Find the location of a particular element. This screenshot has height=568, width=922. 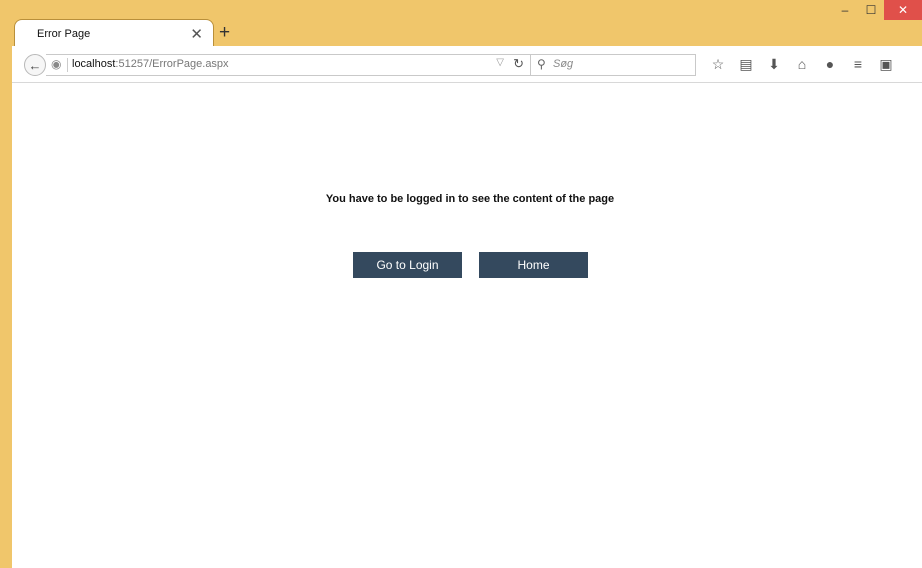

url-dropdown-icon: ▽ is located at coordinates (500, 62).